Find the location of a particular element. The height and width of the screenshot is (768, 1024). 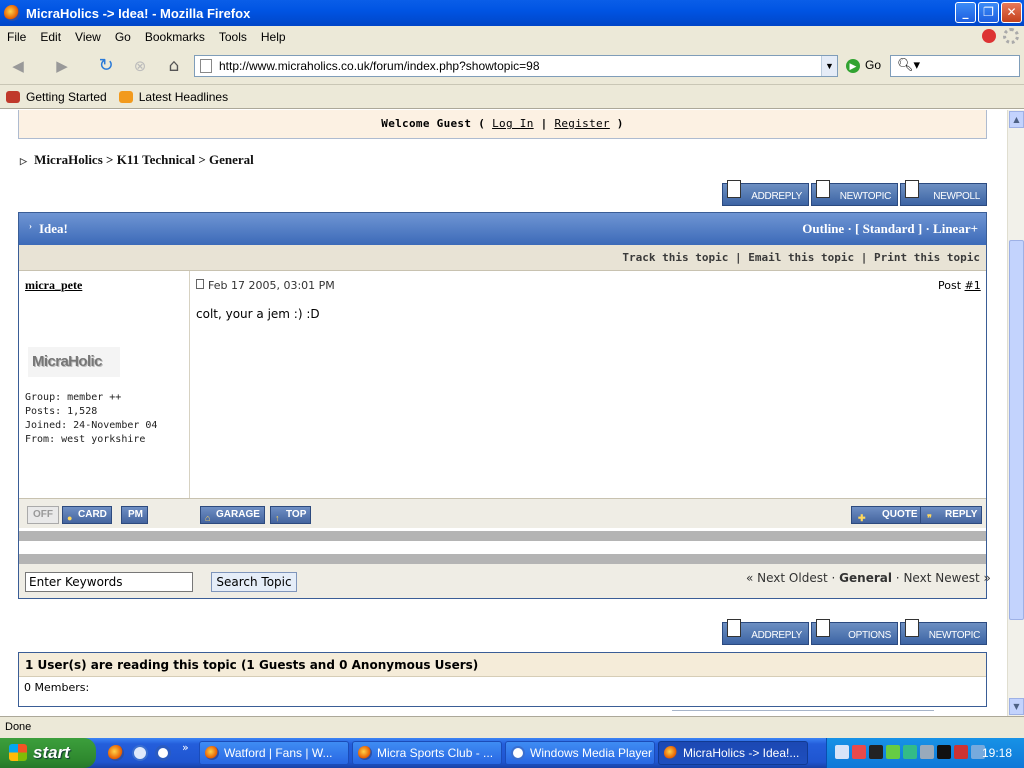

poll-icon is located at coordinates (912, 189).